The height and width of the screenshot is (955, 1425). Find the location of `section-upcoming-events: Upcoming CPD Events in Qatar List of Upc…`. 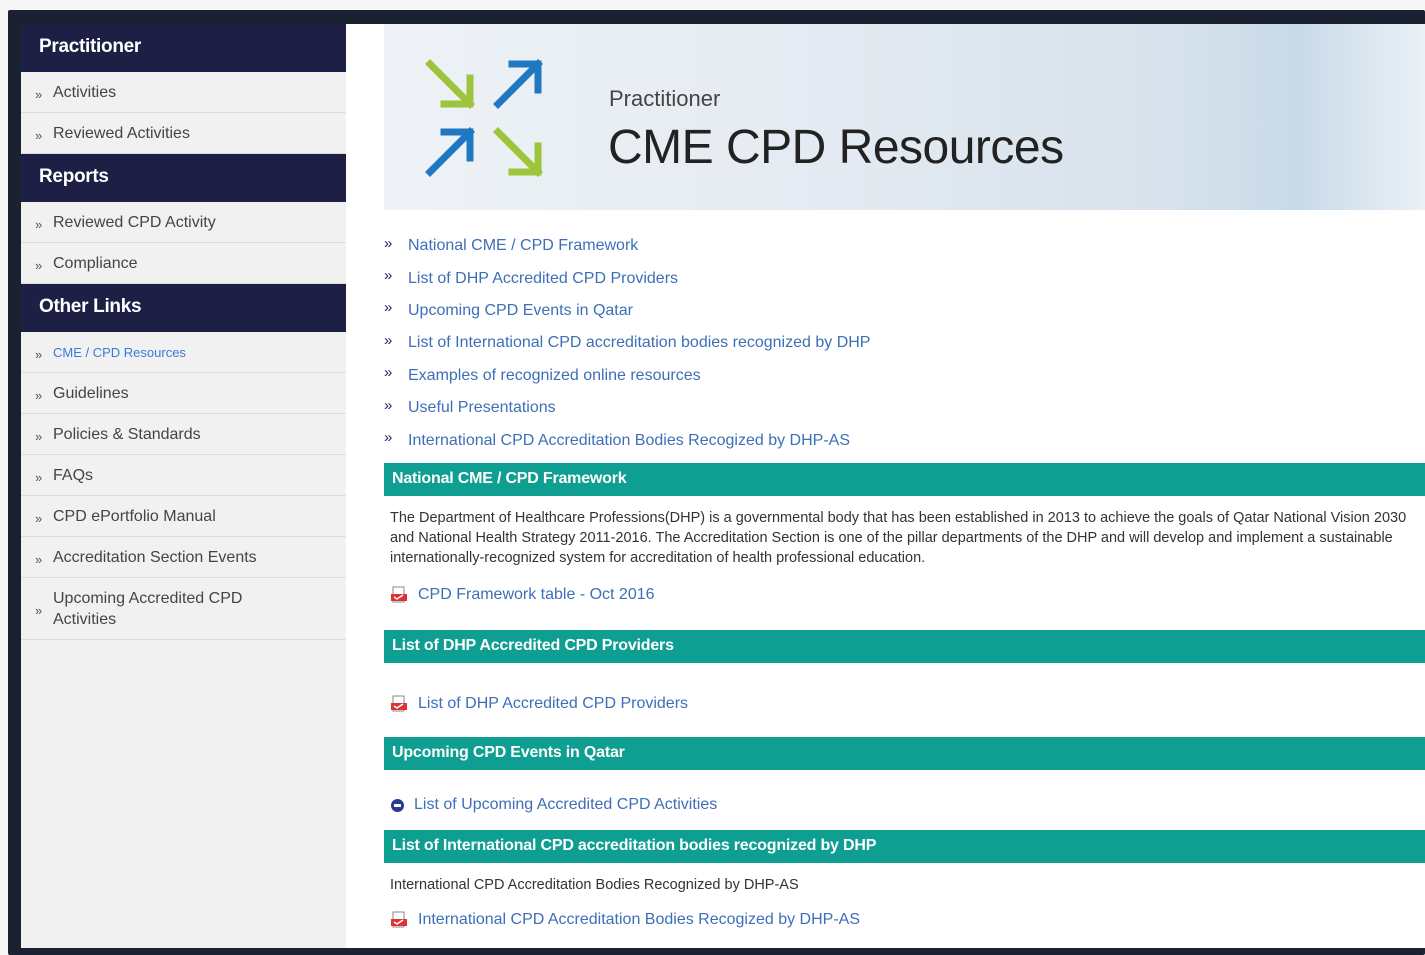

section-upcoming-events: Upcoming CPD Events in Qatar List of Upc… is located at coordinates (904, 775).